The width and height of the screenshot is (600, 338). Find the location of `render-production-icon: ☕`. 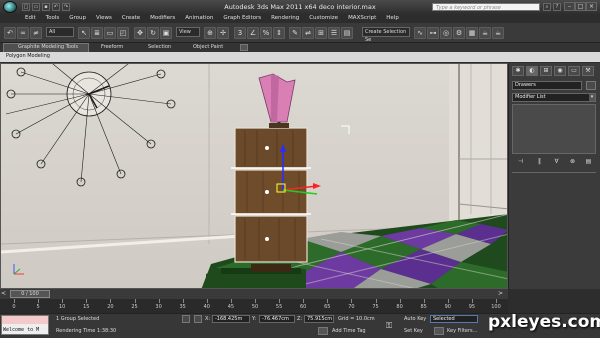

render-production-icon: ☕ is located at coordinates (485, 33).